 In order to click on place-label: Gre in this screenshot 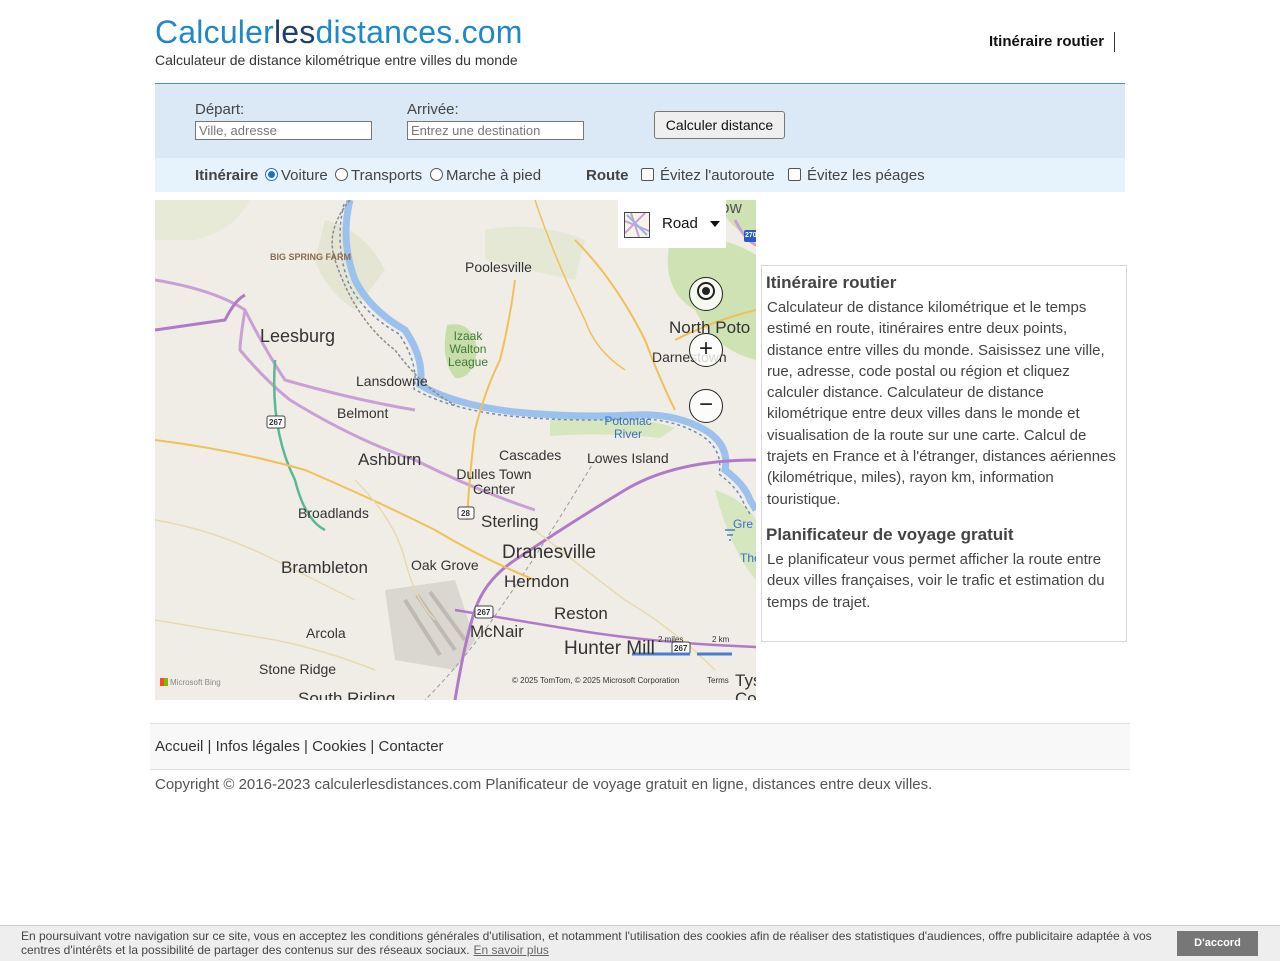, I will do `click(743, 524)`.